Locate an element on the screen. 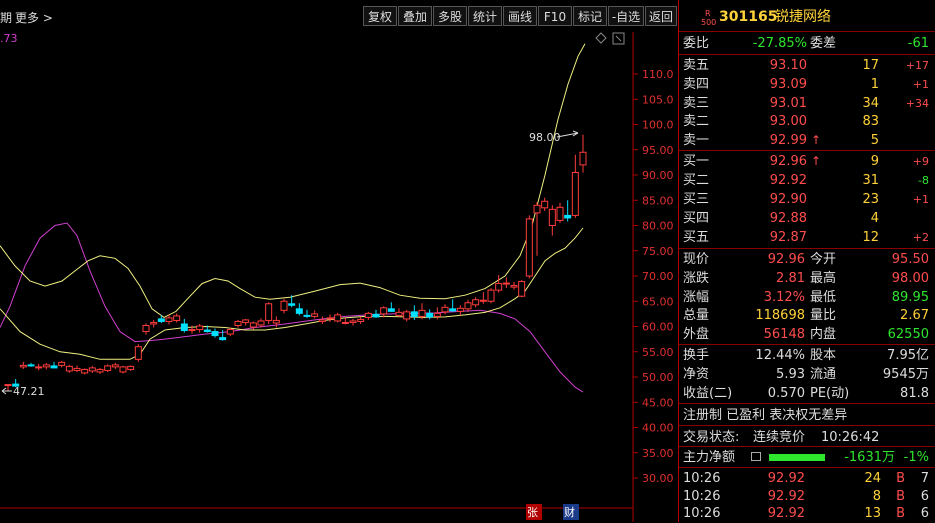 Image resolution: width=935 pixels, height=523 pixels. stat-label: 内盘 is located at coordinates (823, 335).